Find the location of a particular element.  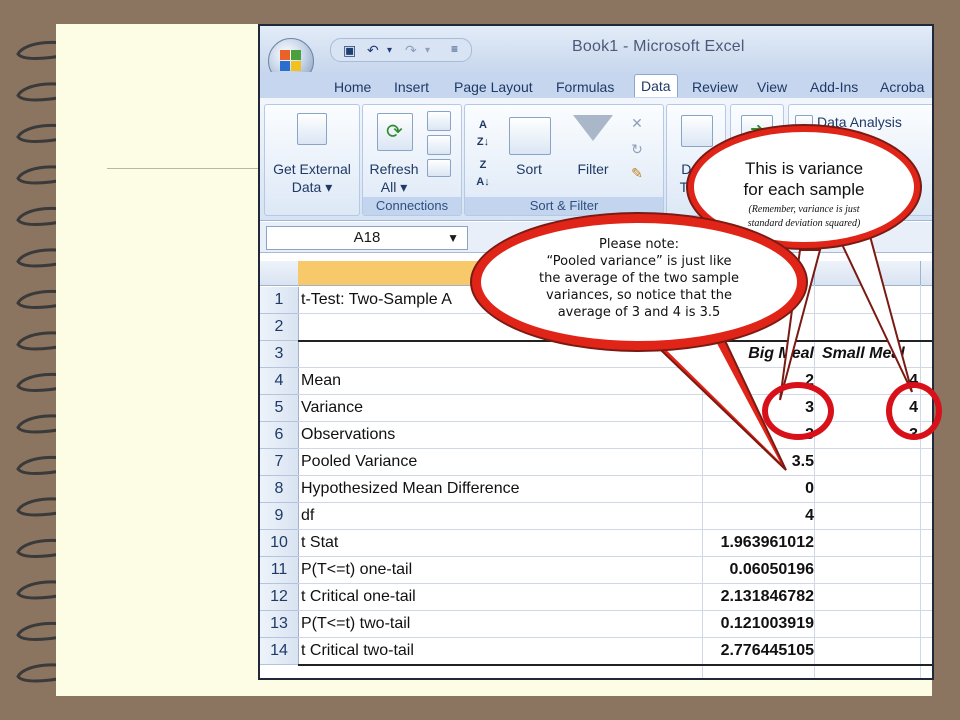

variance-pointer-right is located at coordinates (875, 313).